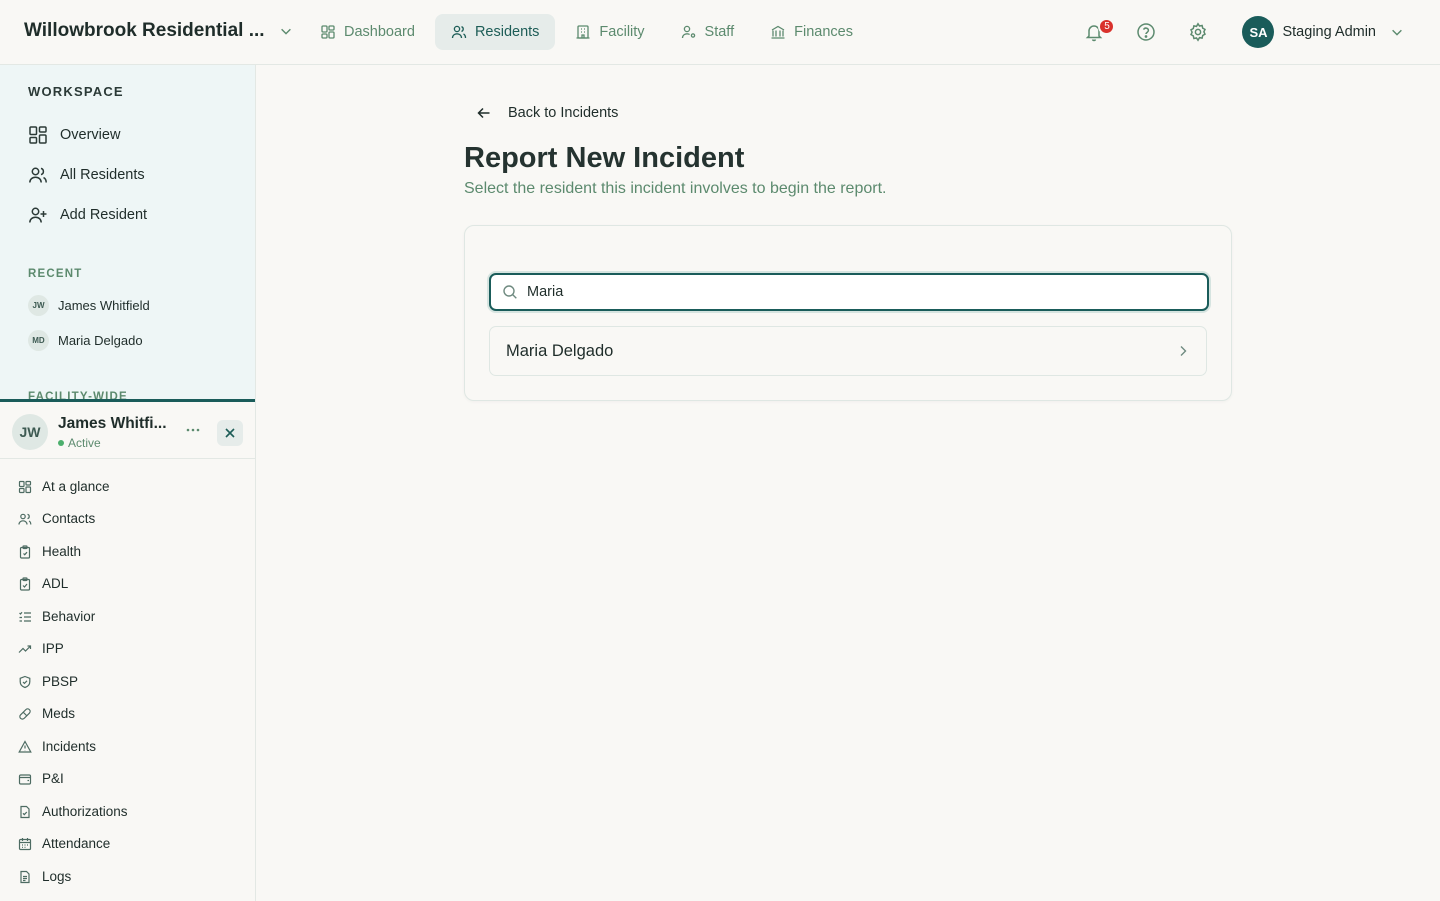  Describe the element at coordinates (90, 135) in the screenshot. I see `sidebar-item-label: Overview` at that location.